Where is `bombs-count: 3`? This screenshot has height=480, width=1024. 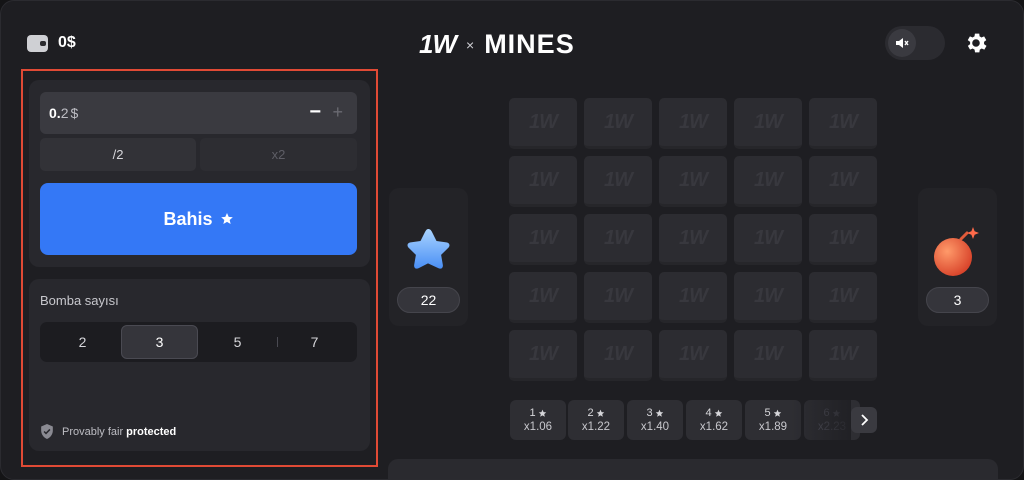
bombs-count: 3 is located at coordinates (957, 300).